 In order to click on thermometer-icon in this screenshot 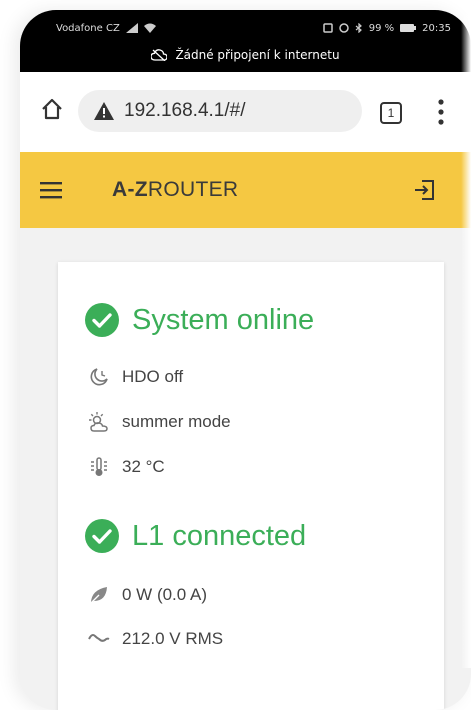, I will do `click(99, 466)`.